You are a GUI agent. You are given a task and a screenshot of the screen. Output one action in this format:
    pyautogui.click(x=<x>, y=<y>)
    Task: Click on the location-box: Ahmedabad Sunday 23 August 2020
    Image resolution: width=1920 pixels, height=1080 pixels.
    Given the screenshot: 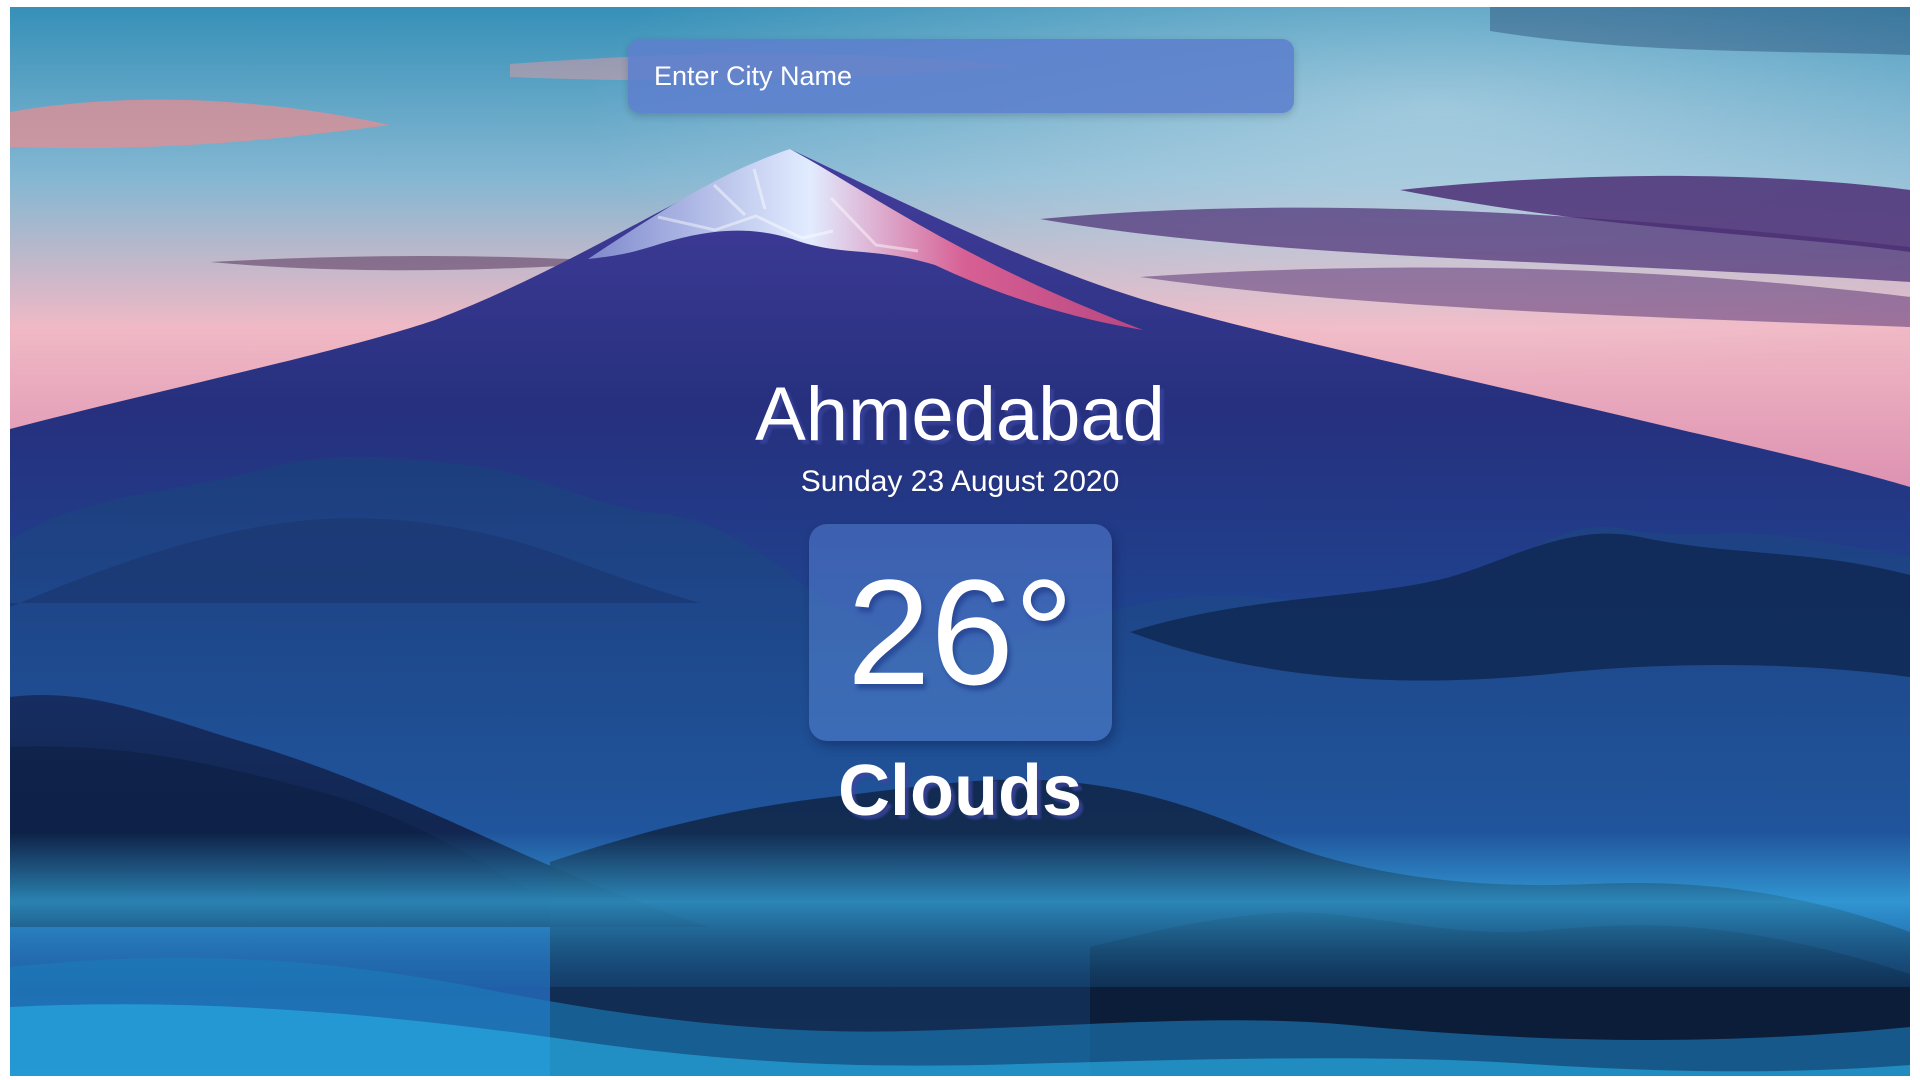 What is the action you would take?
    pyautogui.click(x=960, y=437)
    